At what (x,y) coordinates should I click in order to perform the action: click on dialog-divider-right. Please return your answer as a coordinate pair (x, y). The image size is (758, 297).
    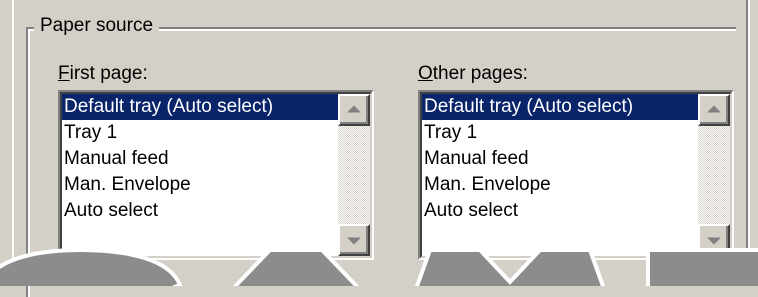
    Looking at the image, I should click on (752, 143).